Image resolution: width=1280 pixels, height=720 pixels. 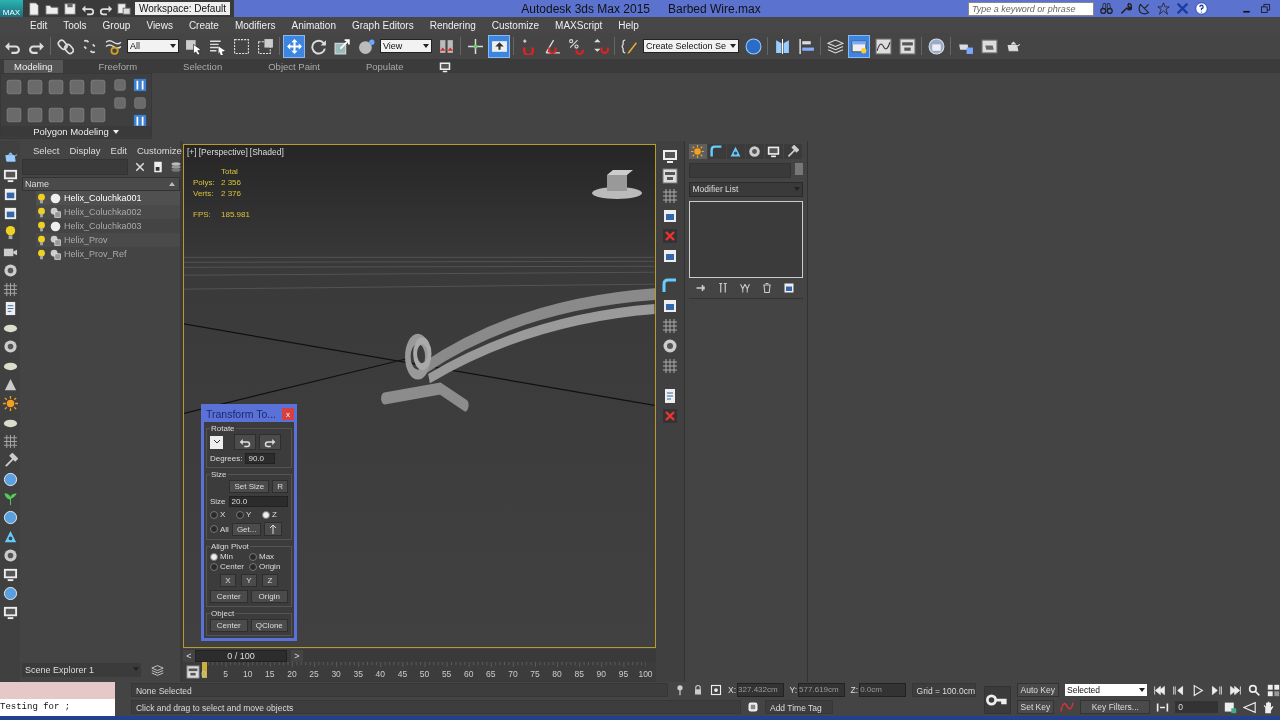 I want to click on document-icon, so click(x=158, y=167).